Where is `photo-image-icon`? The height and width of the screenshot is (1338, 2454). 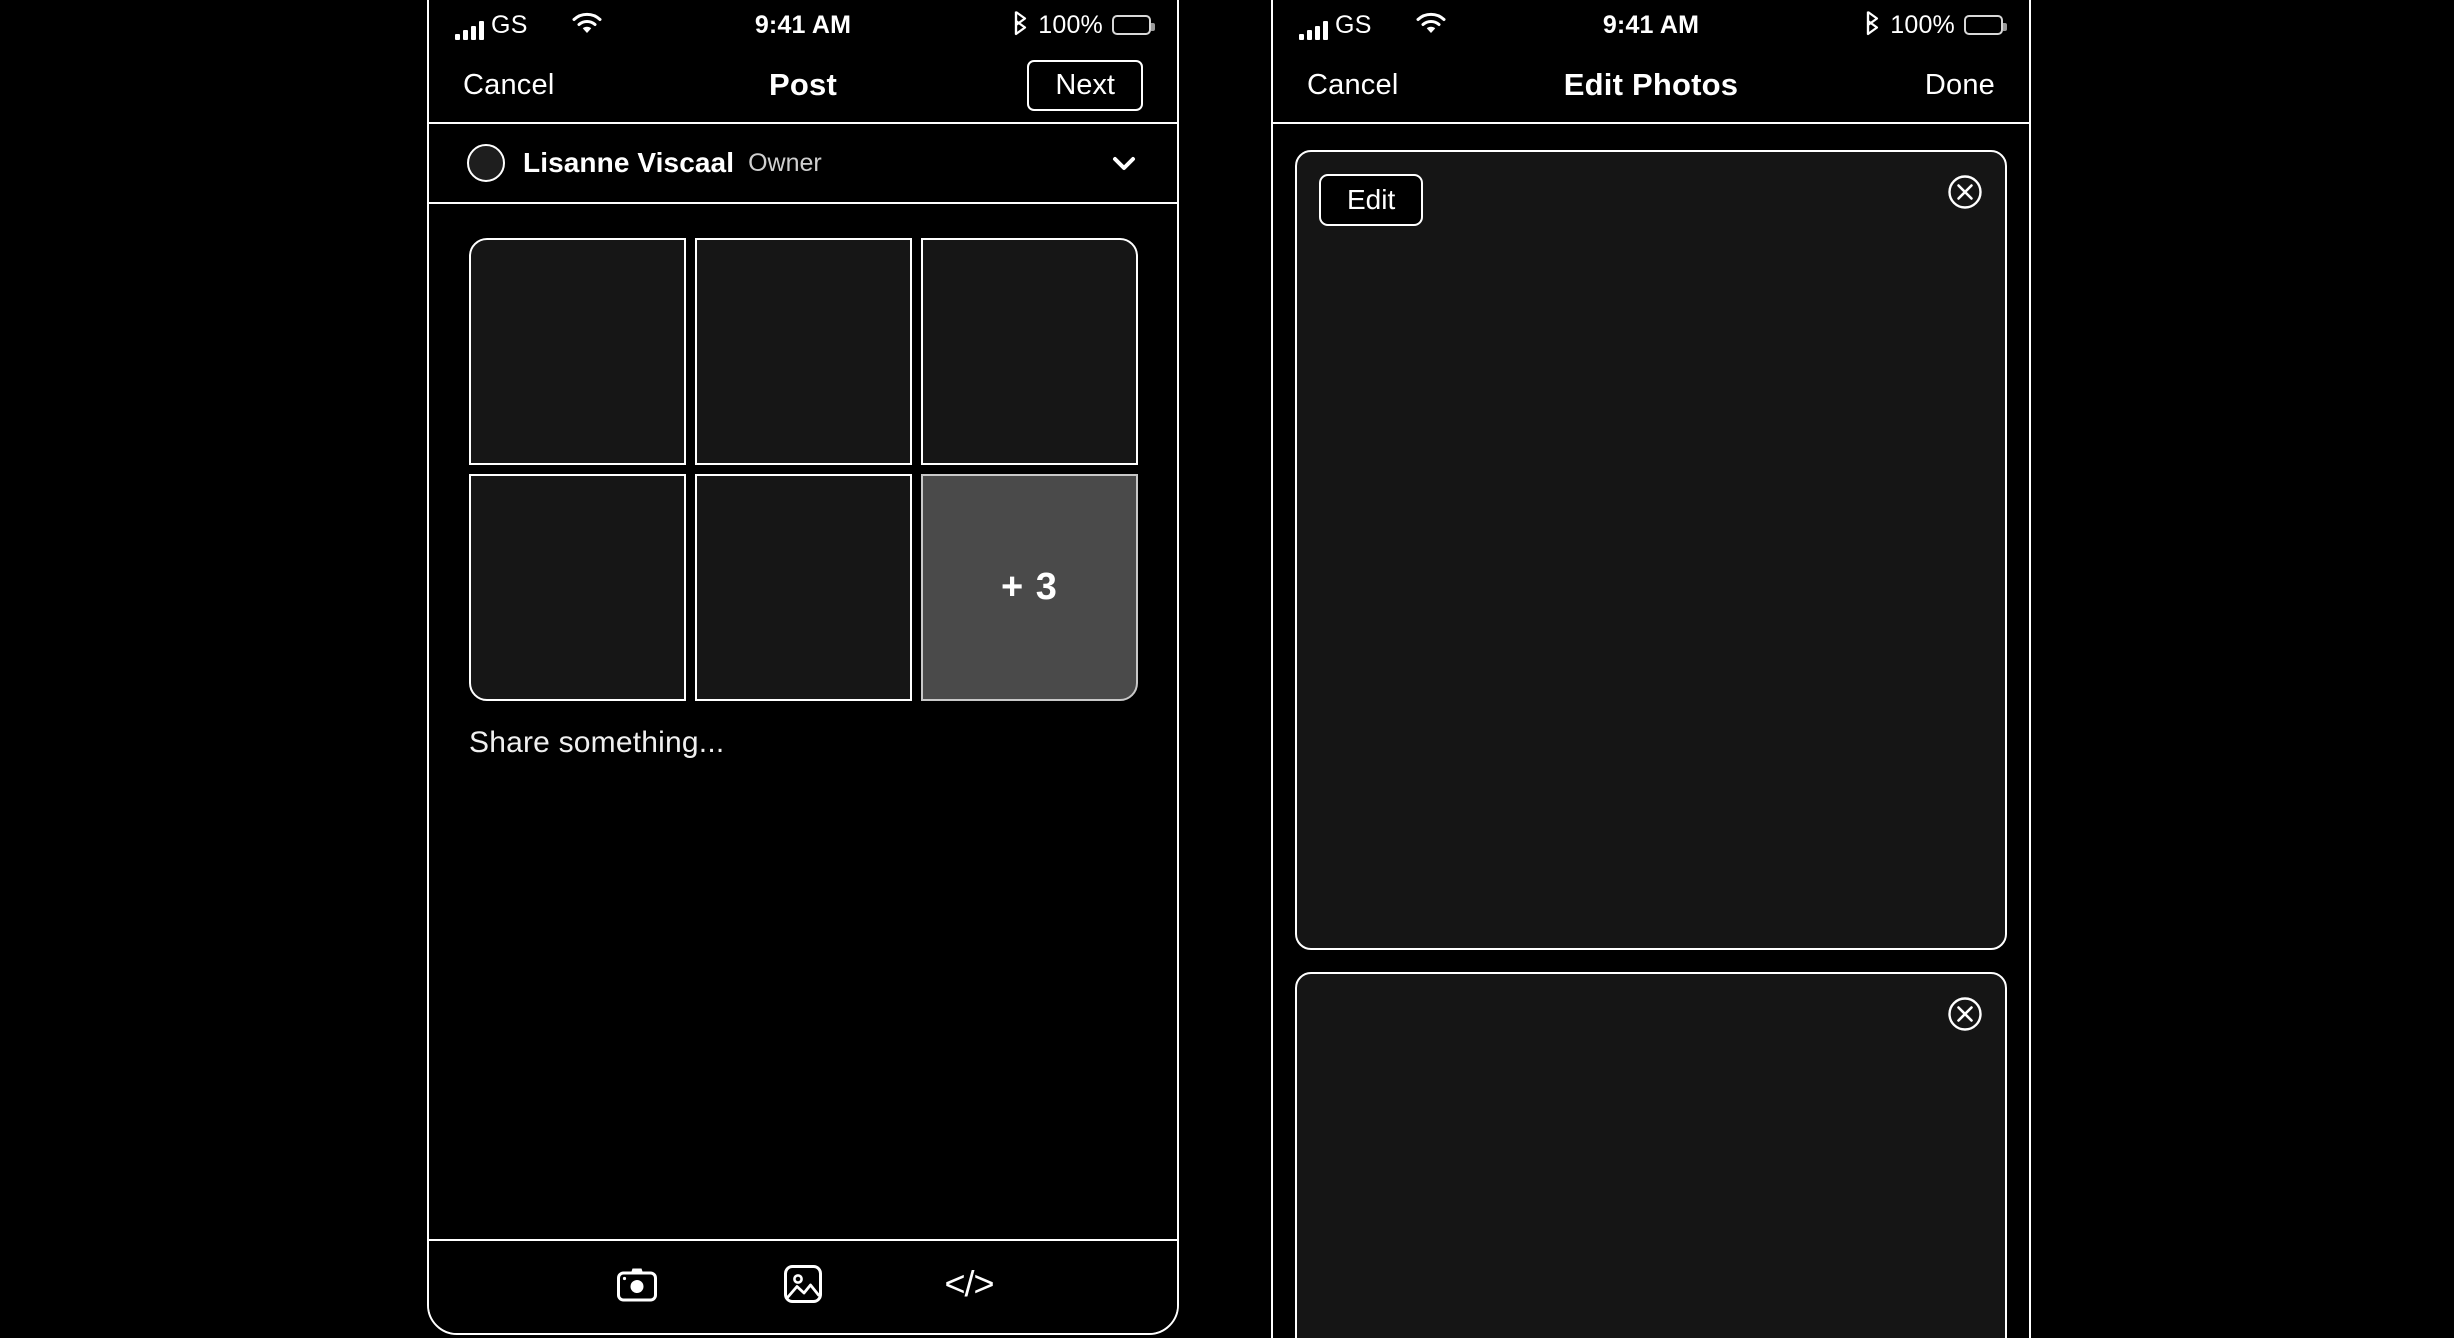 photo-image-icon is located at coordinates (803, 1284).